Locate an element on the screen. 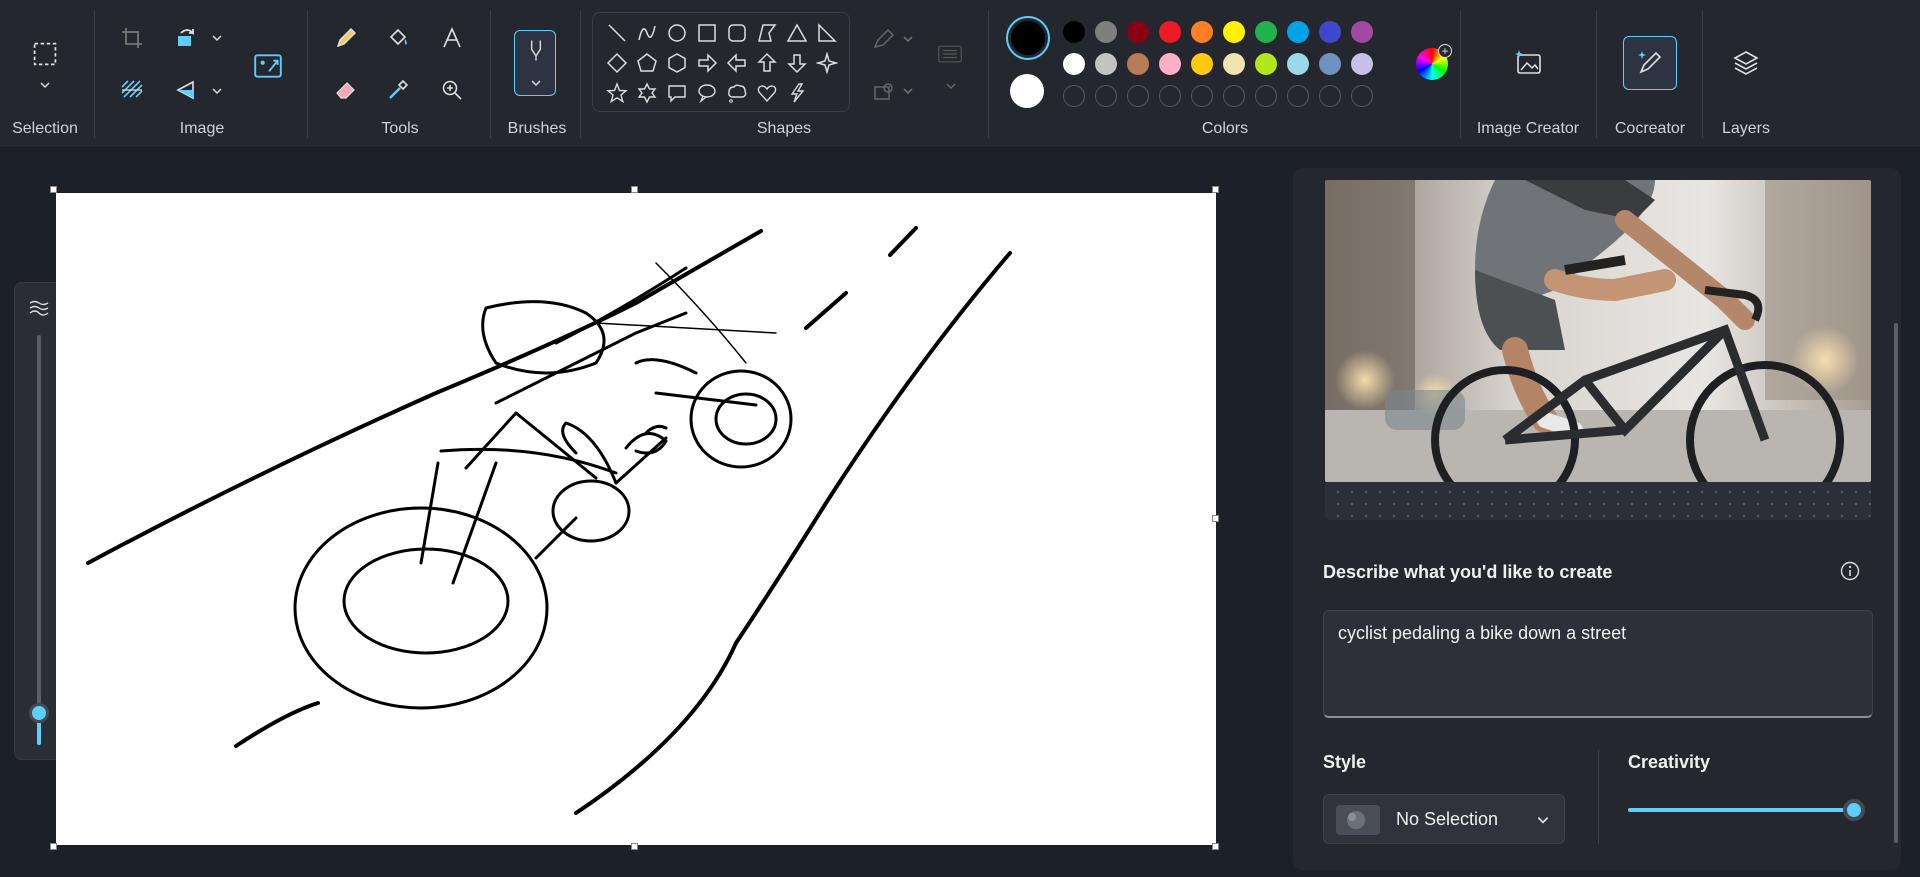 The image size is (1920, 877). heart-shape-icon is located at coordinates (767, 93).